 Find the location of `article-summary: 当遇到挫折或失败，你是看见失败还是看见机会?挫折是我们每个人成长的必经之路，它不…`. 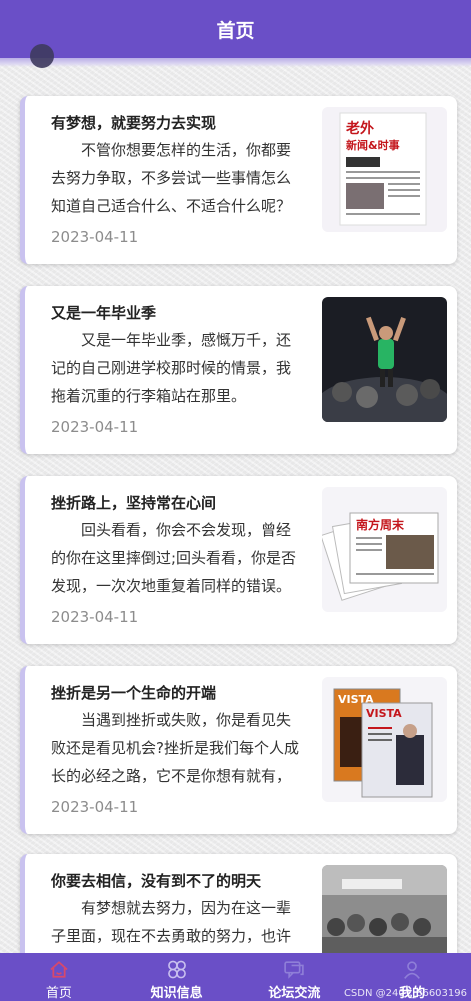

article-summary: 当遇到挫折或失败，你是看见失败还是看见机会?挫折是我们每个人成长的必经之路，它不… is located at coordinates (175, 748).